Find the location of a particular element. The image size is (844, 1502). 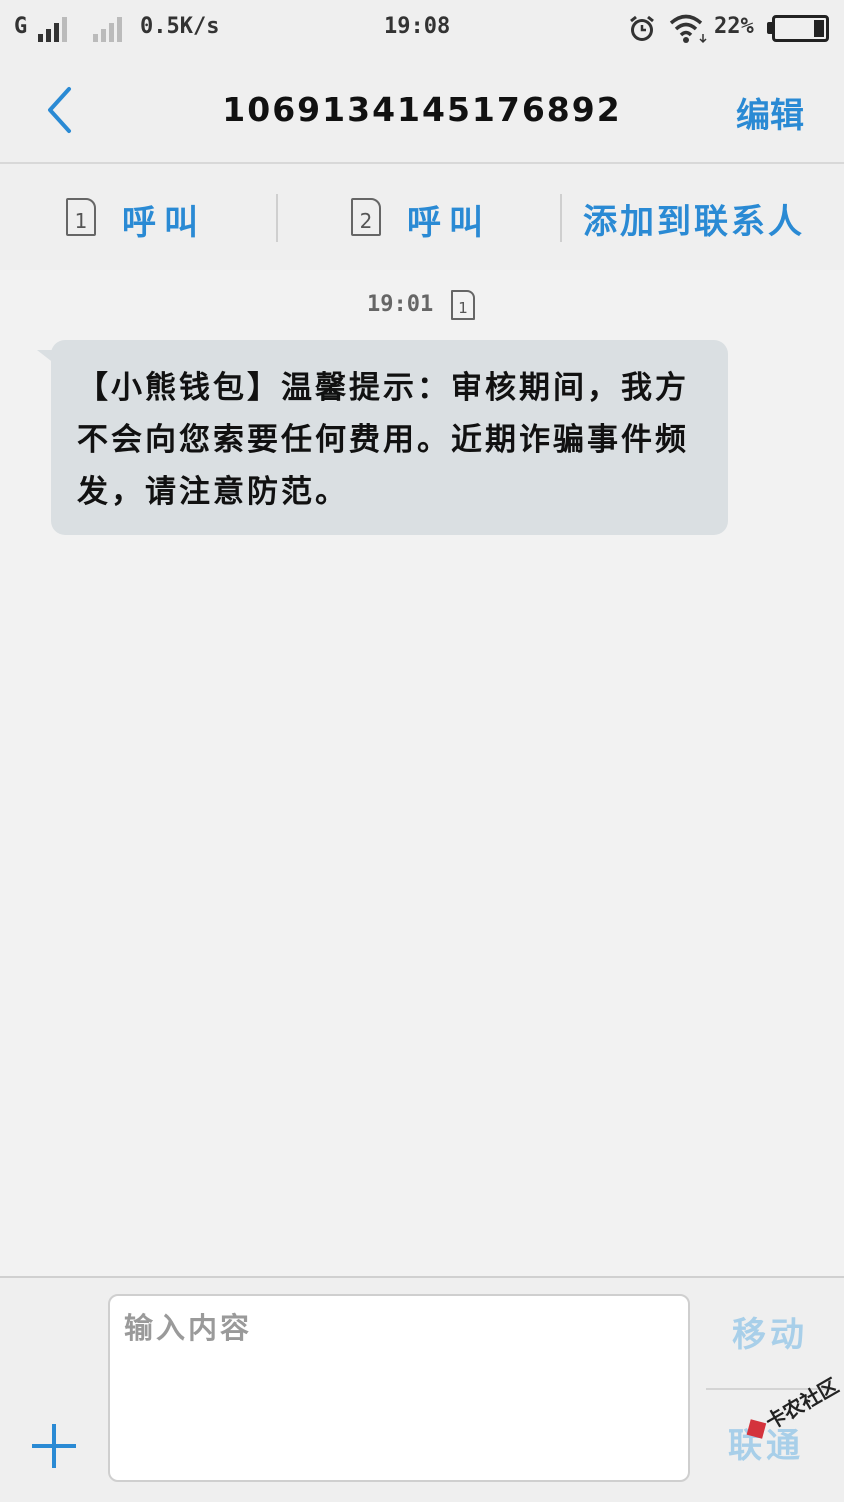

message-timestamp: 19:01 is located at coordinates (400, 304).